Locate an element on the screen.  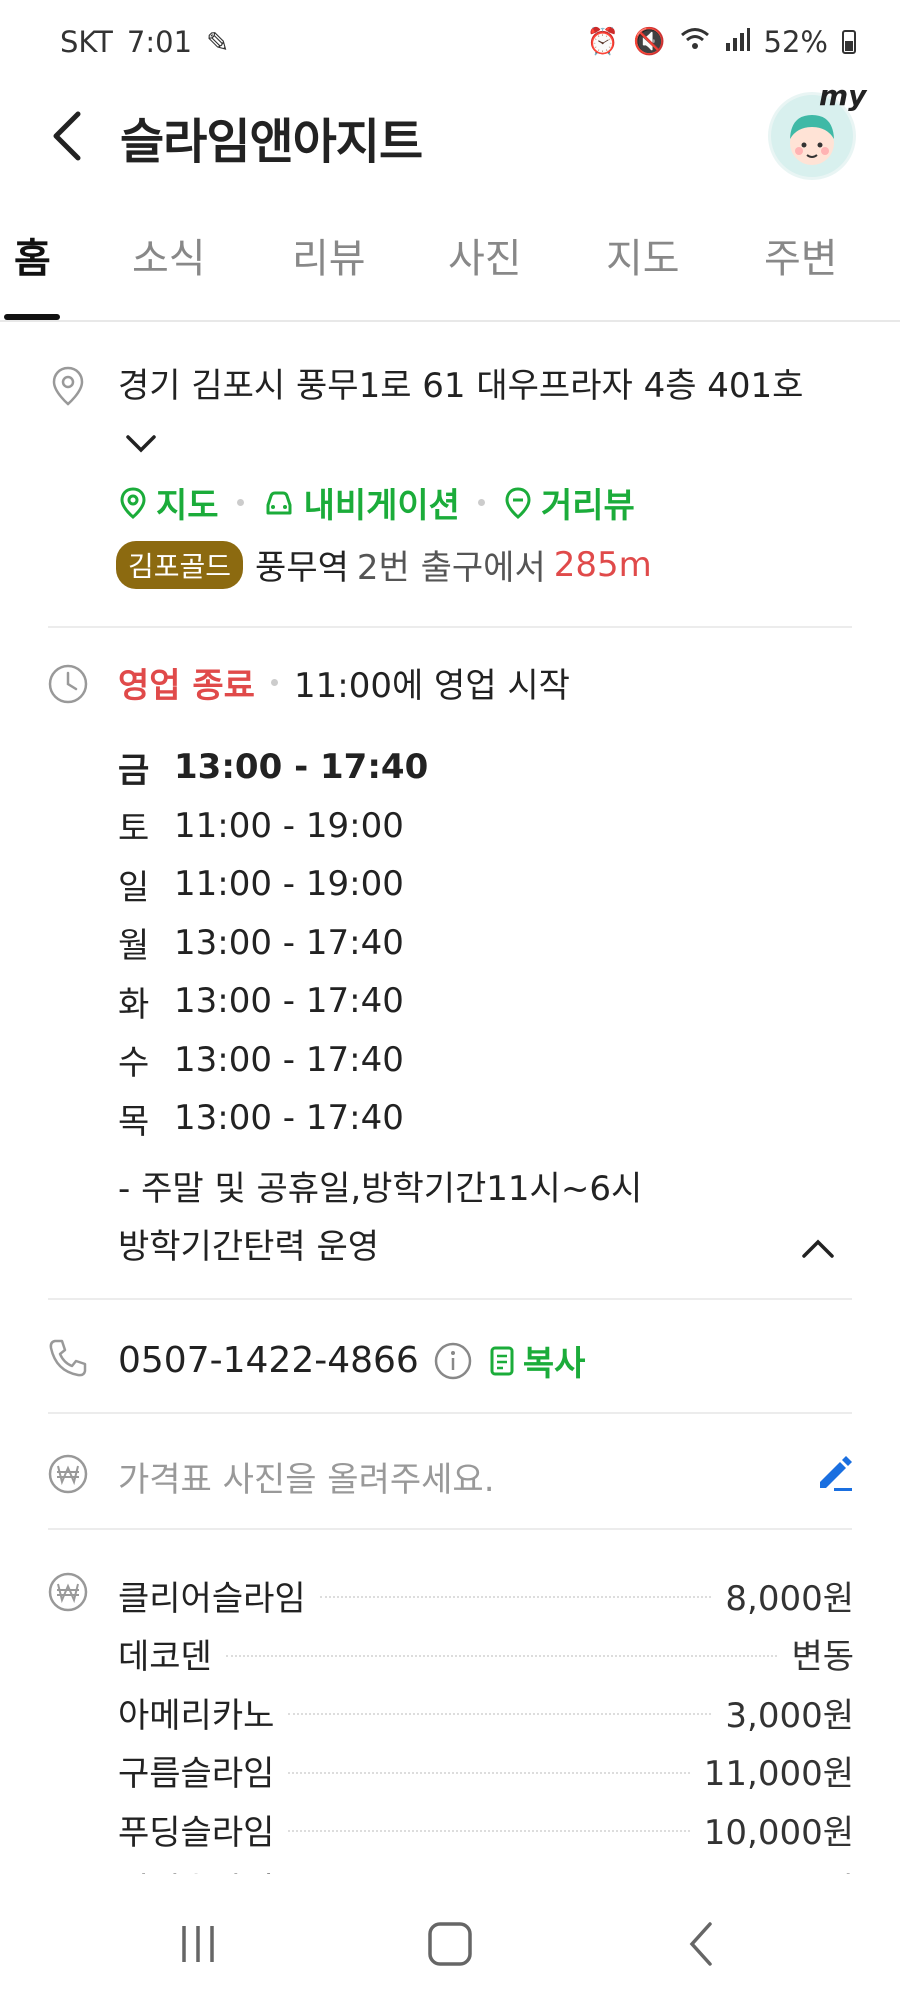
menu-item: 구름슬라임 11,000원 is located at coordinates (486, 1771).